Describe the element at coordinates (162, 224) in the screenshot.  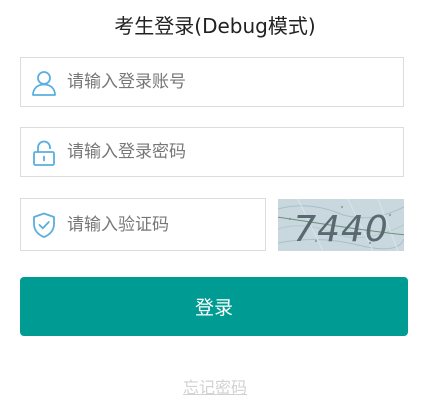
I see `captcha-input` at that location.